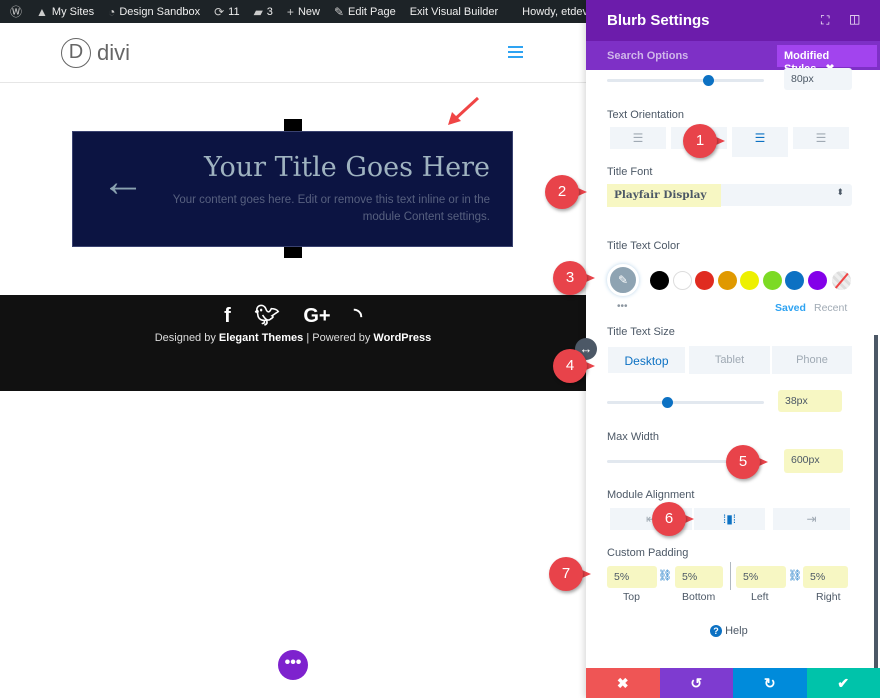 The image size is (880, 698). What do you see at coordinates (827, 60) in the screenshot?
I see `modified-styles-filter: Modified Styles✖` at bounding box center [827, 60].